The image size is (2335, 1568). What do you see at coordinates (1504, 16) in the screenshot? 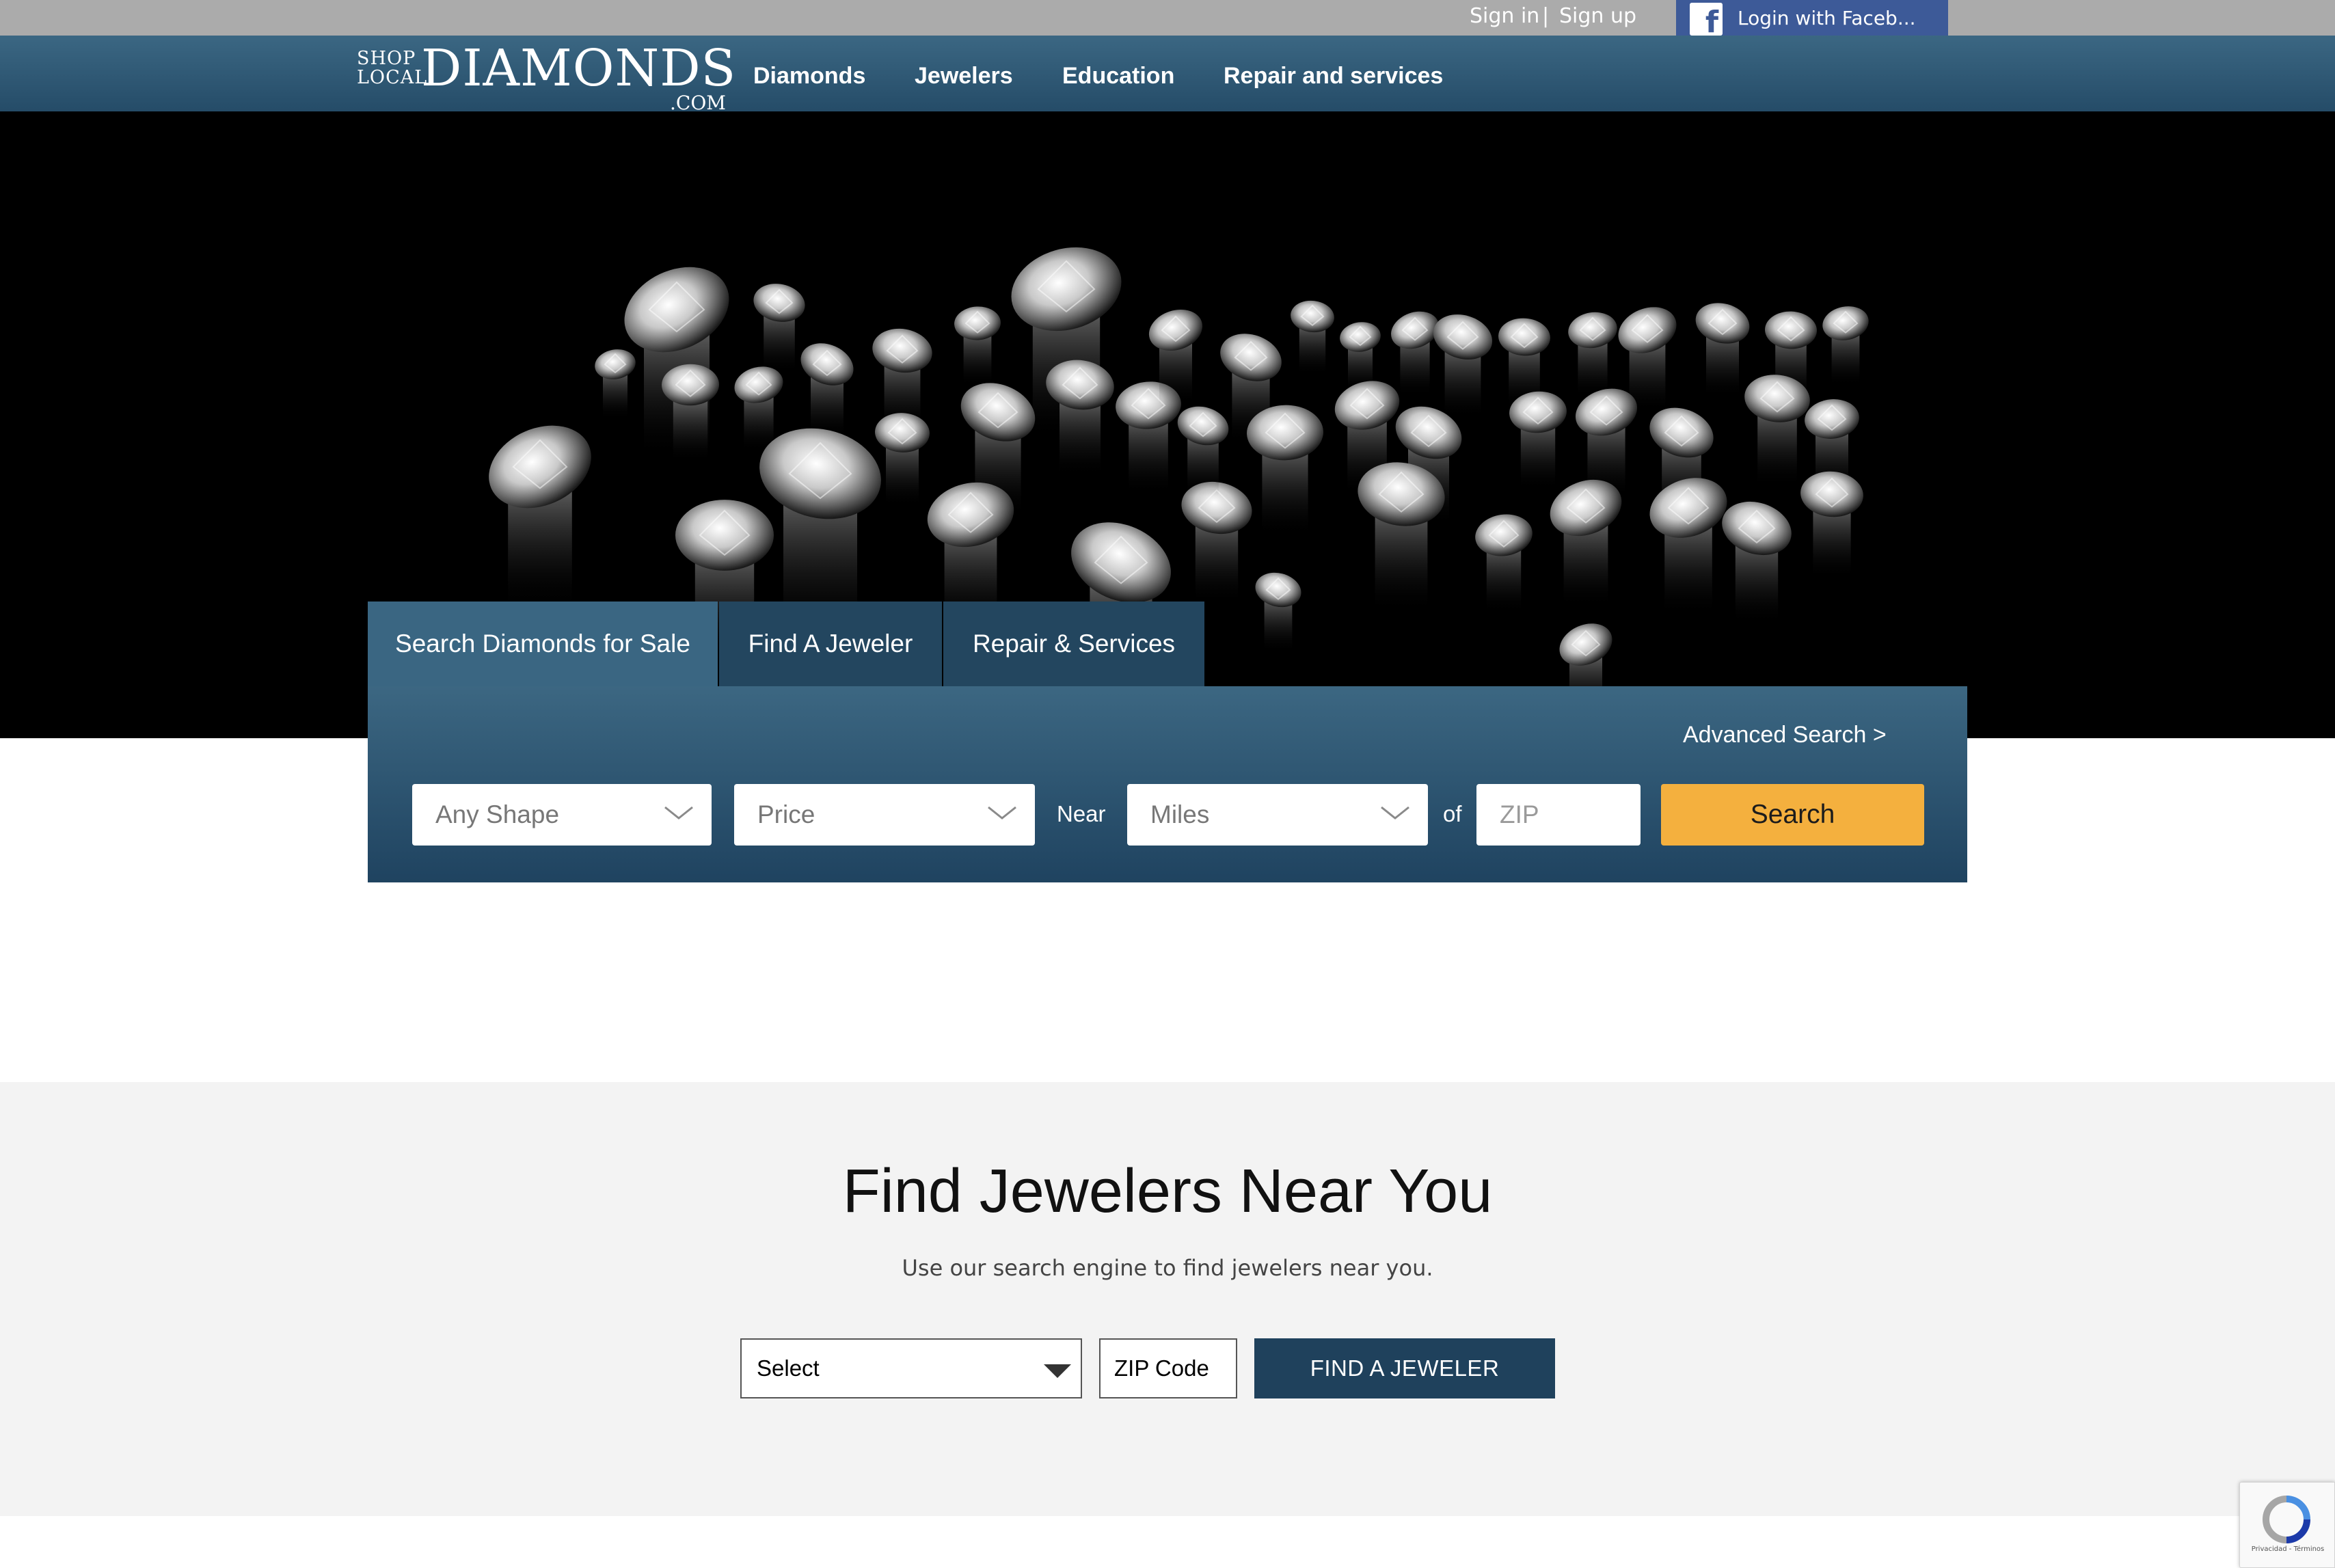
I see `sign-in-link: Sign in` at bounding box center [1504, 16].